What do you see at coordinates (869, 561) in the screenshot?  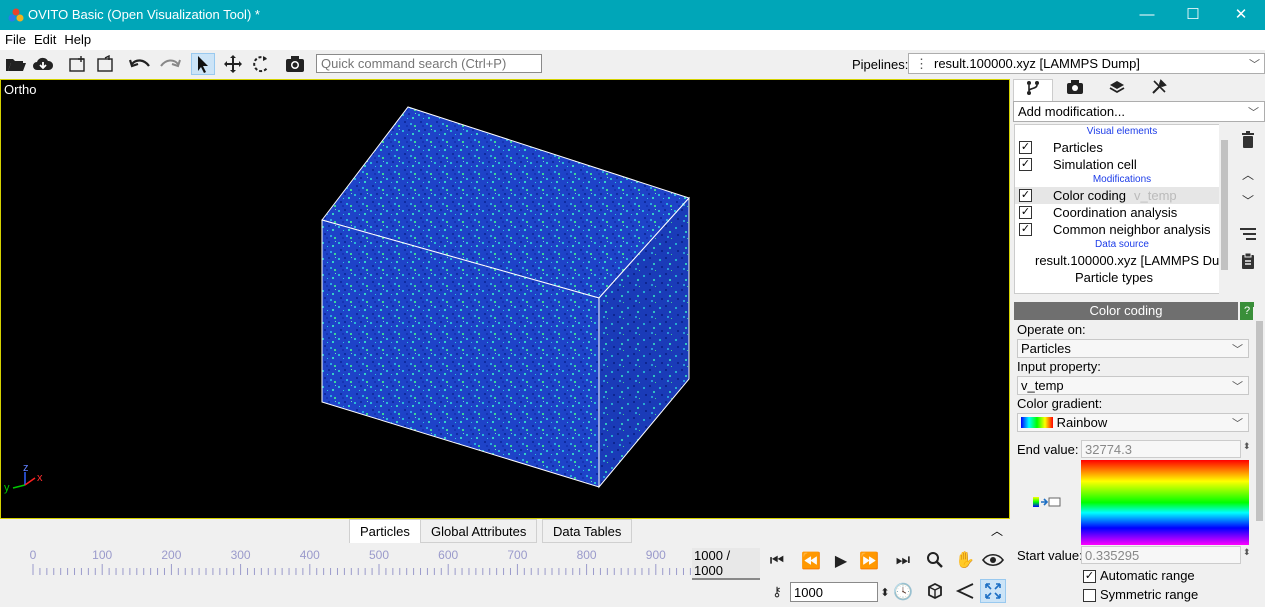 I see `next-frame-icon: ⏩` at bounding box center [869, 561].